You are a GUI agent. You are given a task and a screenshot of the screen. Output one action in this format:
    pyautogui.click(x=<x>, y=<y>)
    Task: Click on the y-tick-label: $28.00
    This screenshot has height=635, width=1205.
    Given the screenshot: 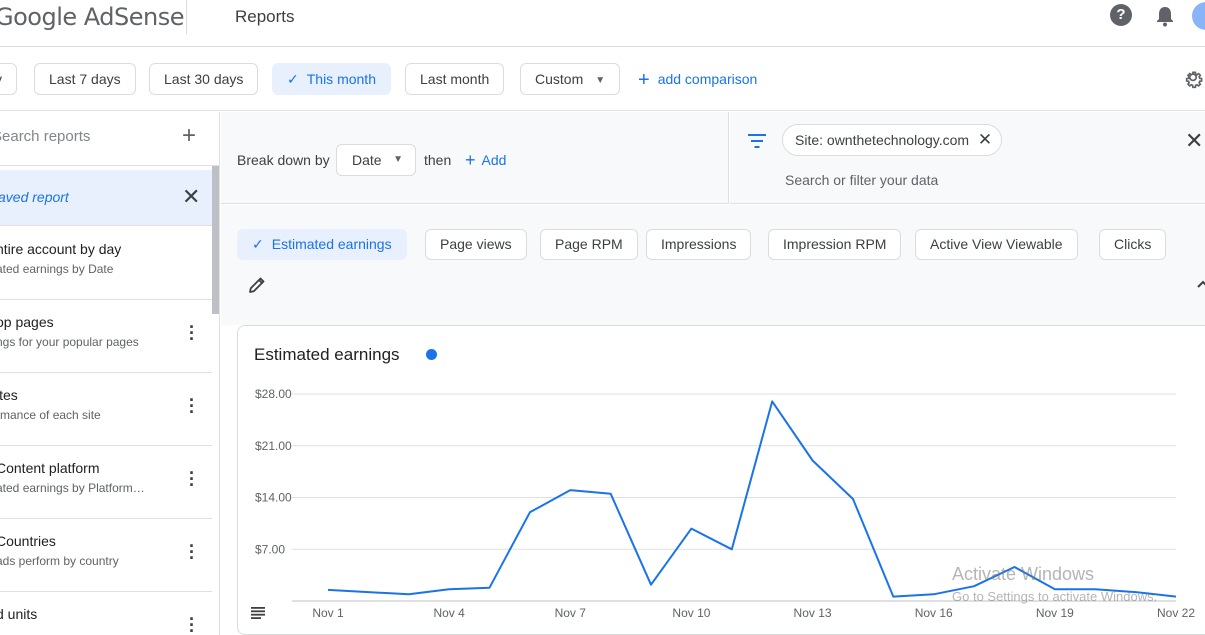 What is the action you would take?
    pyautogui.click(x=273, y=394)
    